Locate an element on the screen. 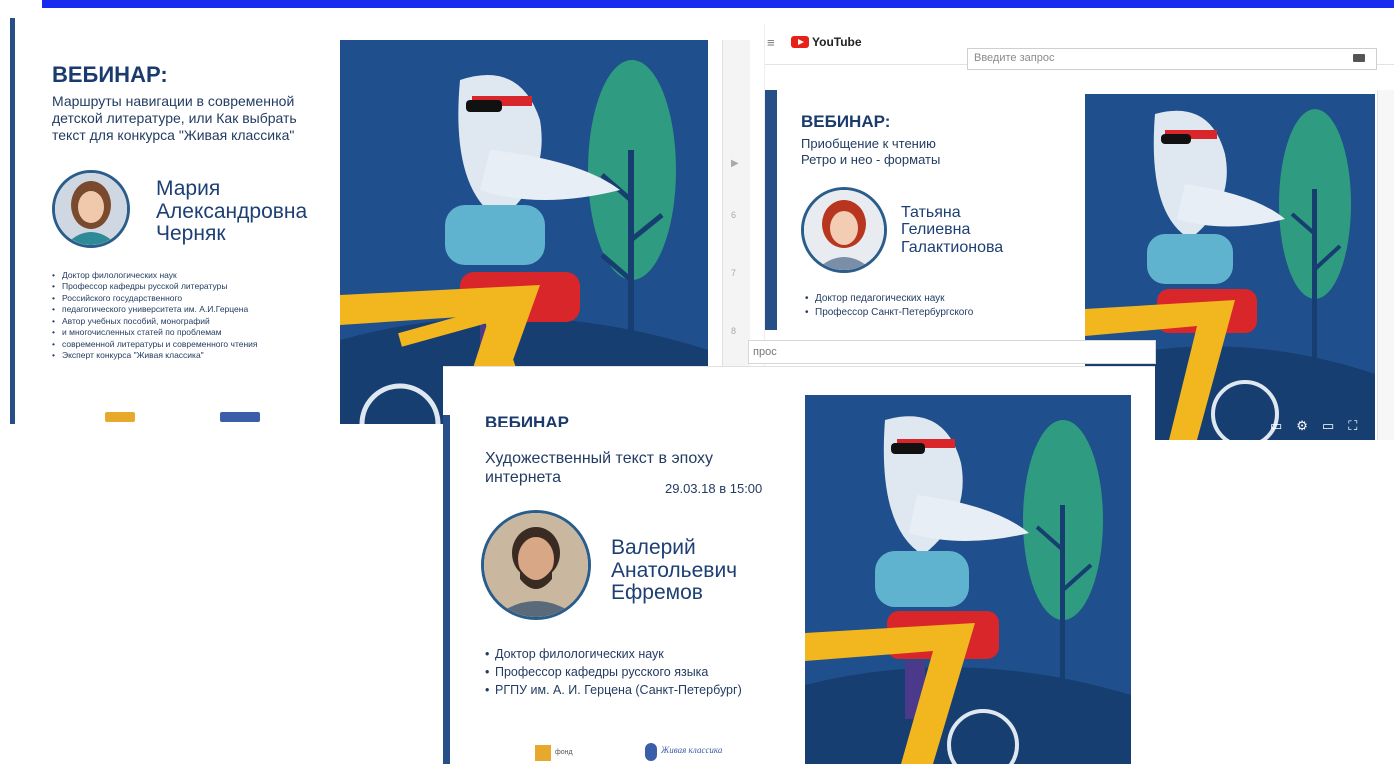 The width and height of the screenshot is (1394, 764). credential-line: Российского государственного is located at coordinates (122, 297).